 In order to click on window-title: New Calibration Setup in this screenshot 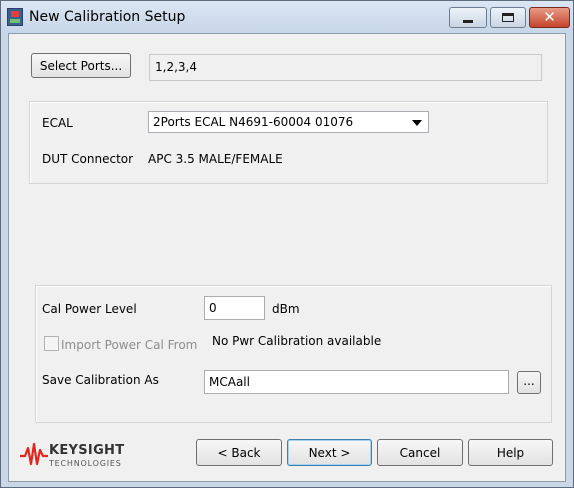, I will do `click(107, 17)`.